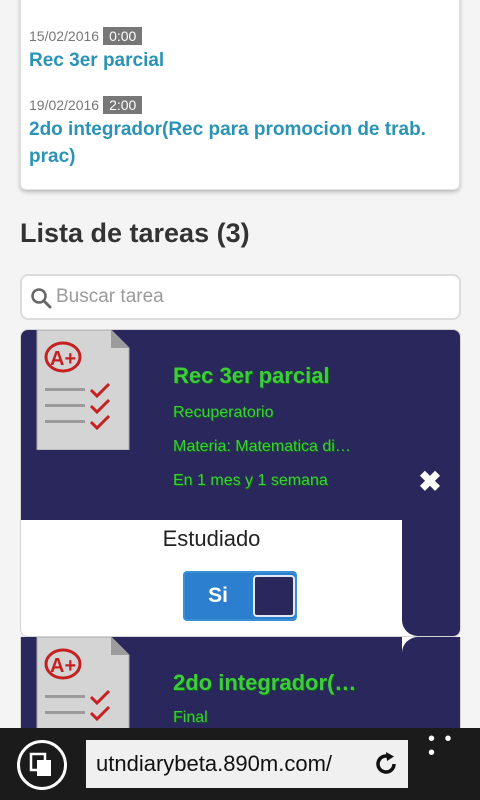 Image resolution: width=480 pixels, height=800 pixels. I want to click on search-icon, so click(41, 298).